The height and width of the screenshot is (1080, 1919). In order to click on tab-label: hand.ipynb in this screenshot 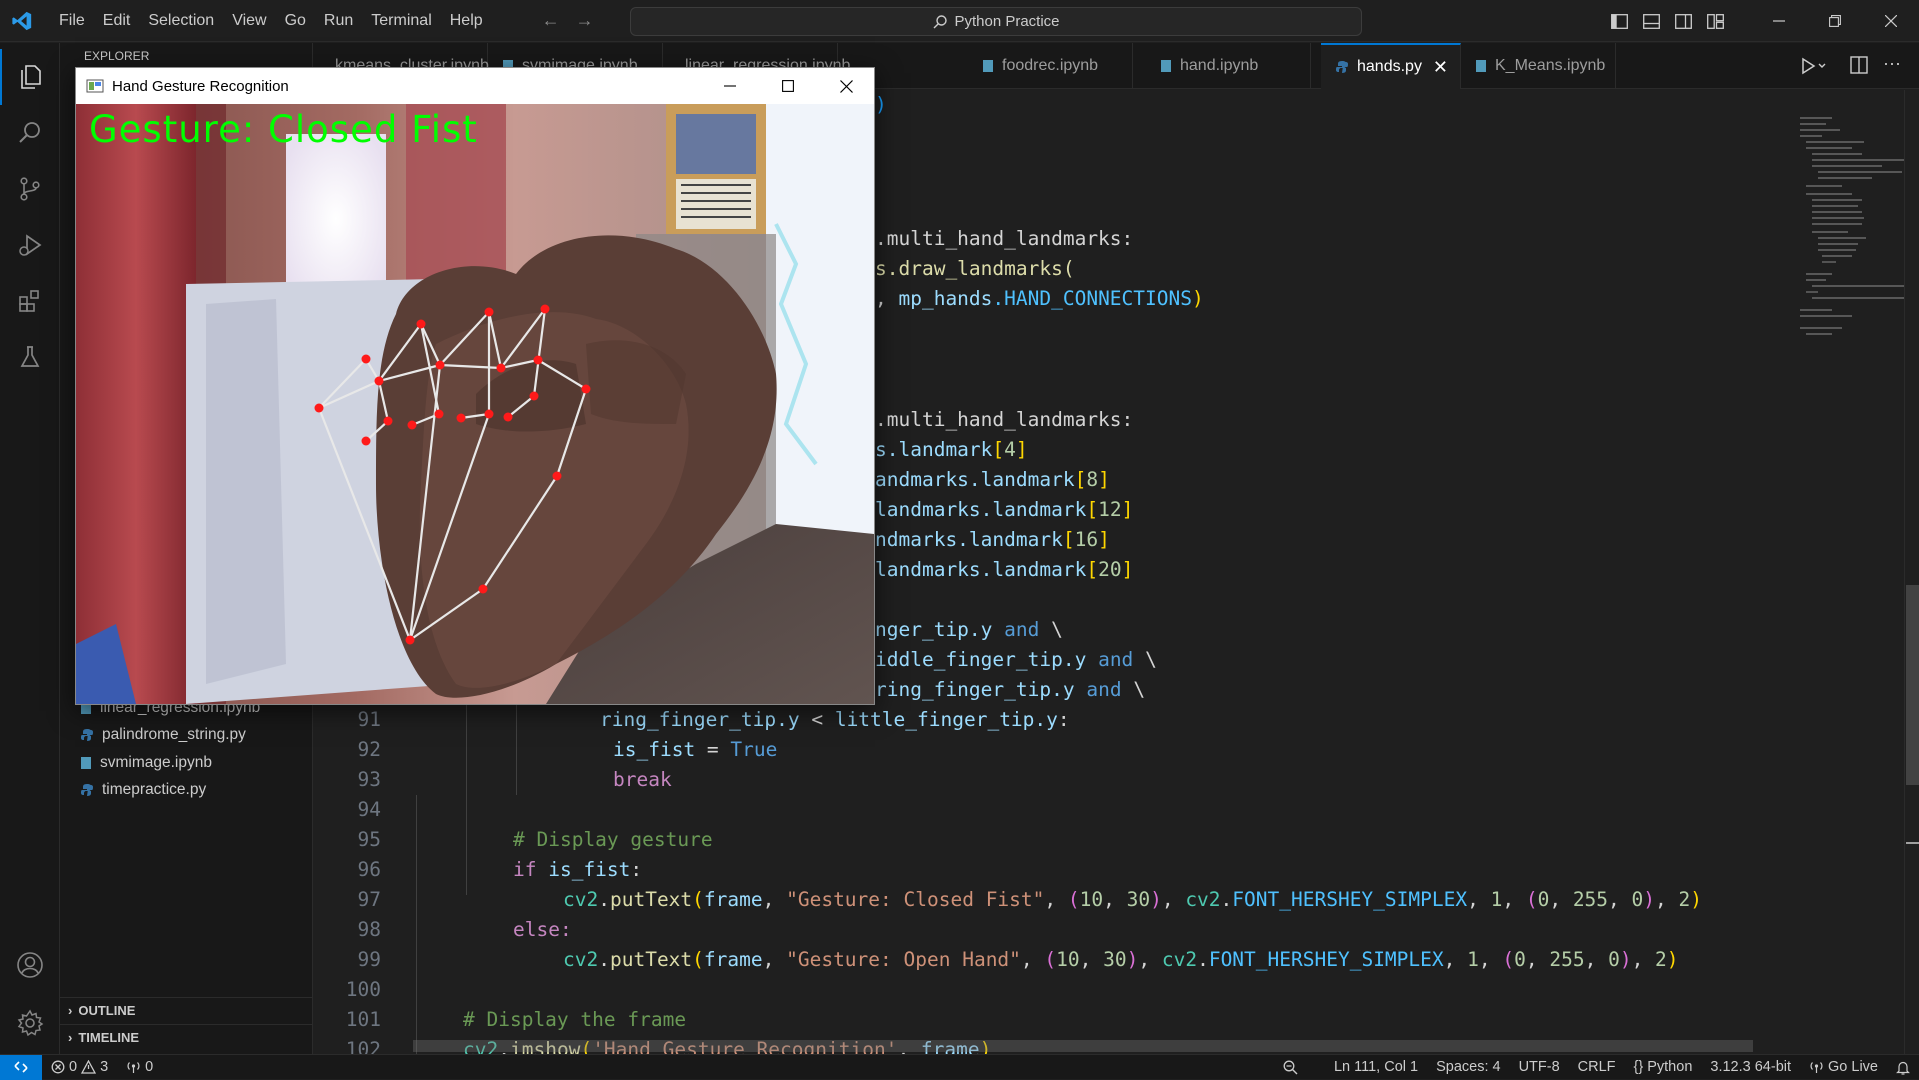, I will do `click(1219, 65)`.